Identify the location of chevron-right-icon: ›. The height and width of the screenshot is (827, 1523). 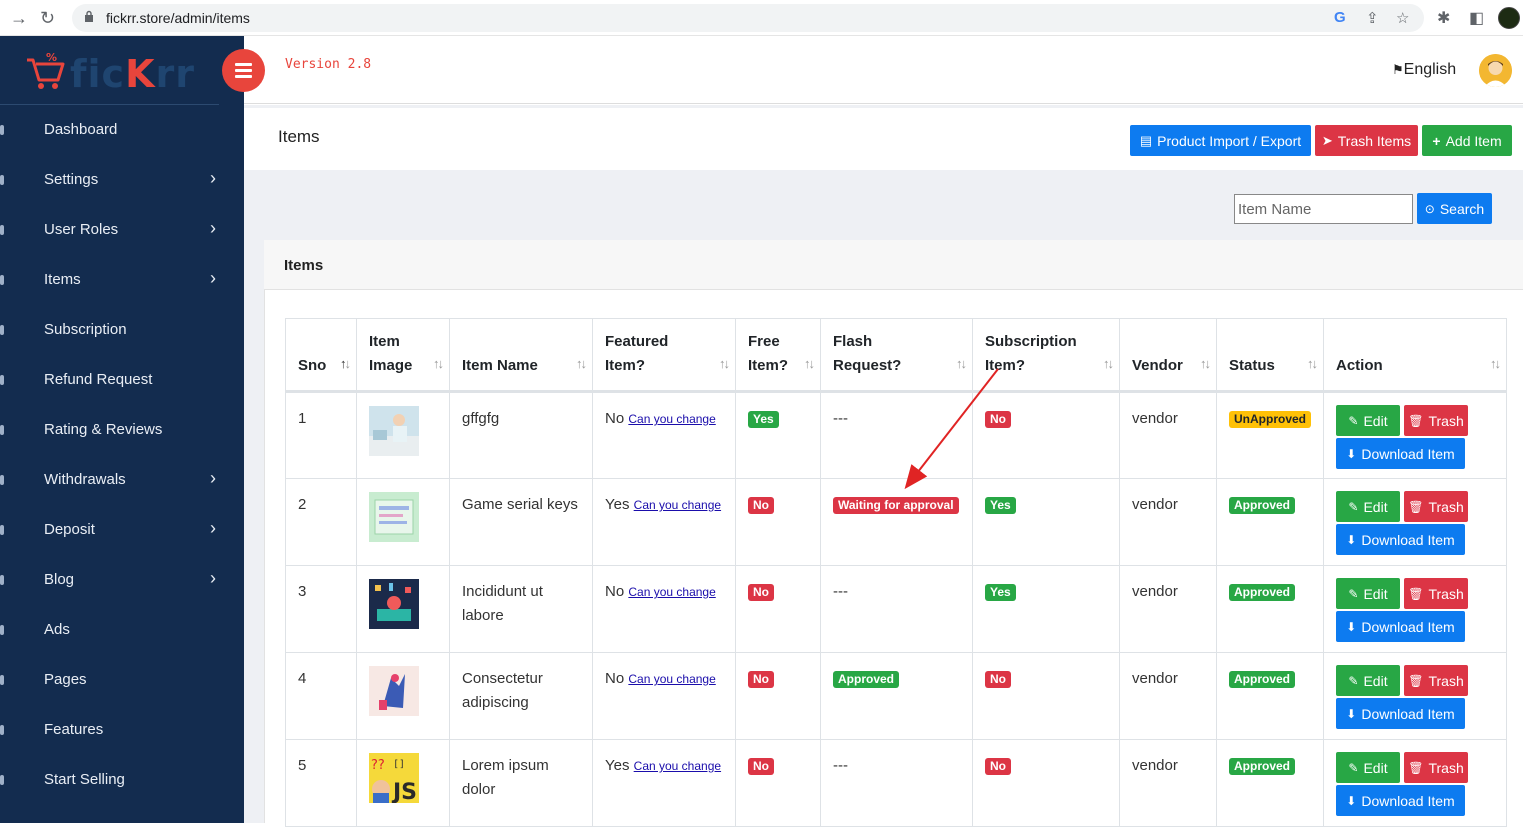
(213, 228).